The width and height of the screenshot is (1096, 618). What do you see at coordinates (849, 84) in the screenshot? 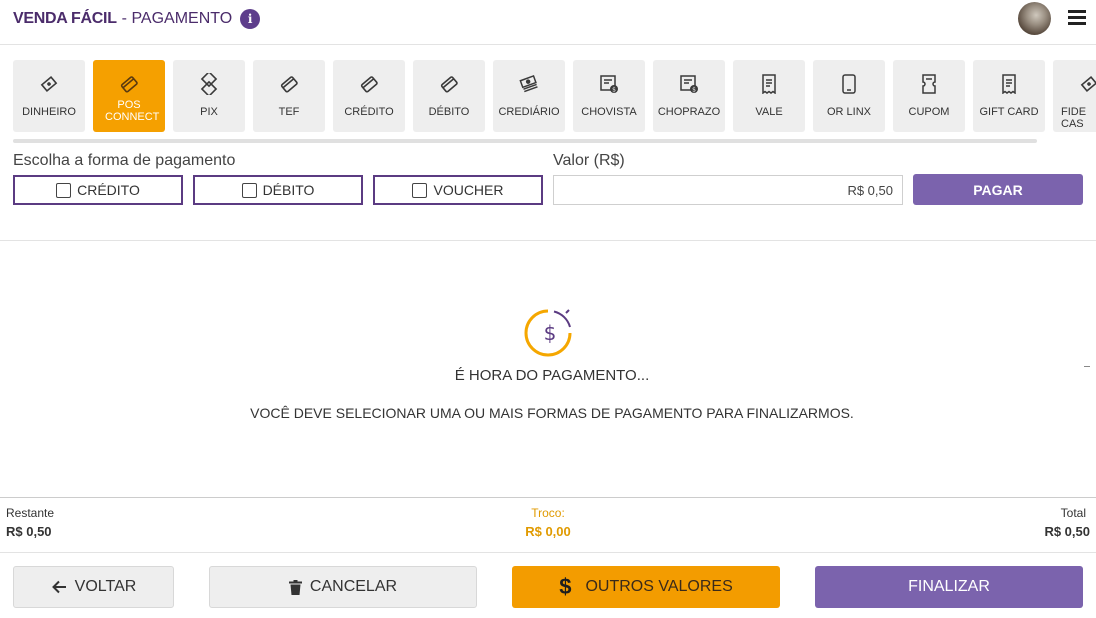
I see `phone-icon` at bounding box center [849, 84].